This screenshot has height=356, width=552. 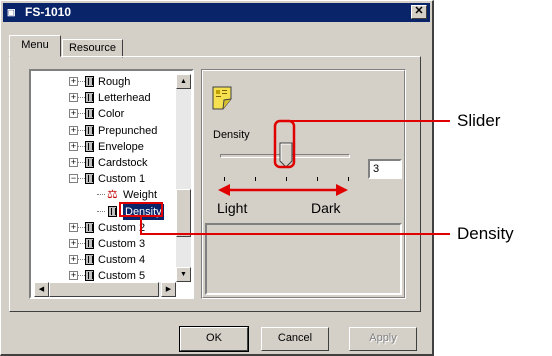 What do you see at coordinates (123, 163) in the screenshot?
I see `tree-item-label: Cardstock` at bounding box center [123, 163].